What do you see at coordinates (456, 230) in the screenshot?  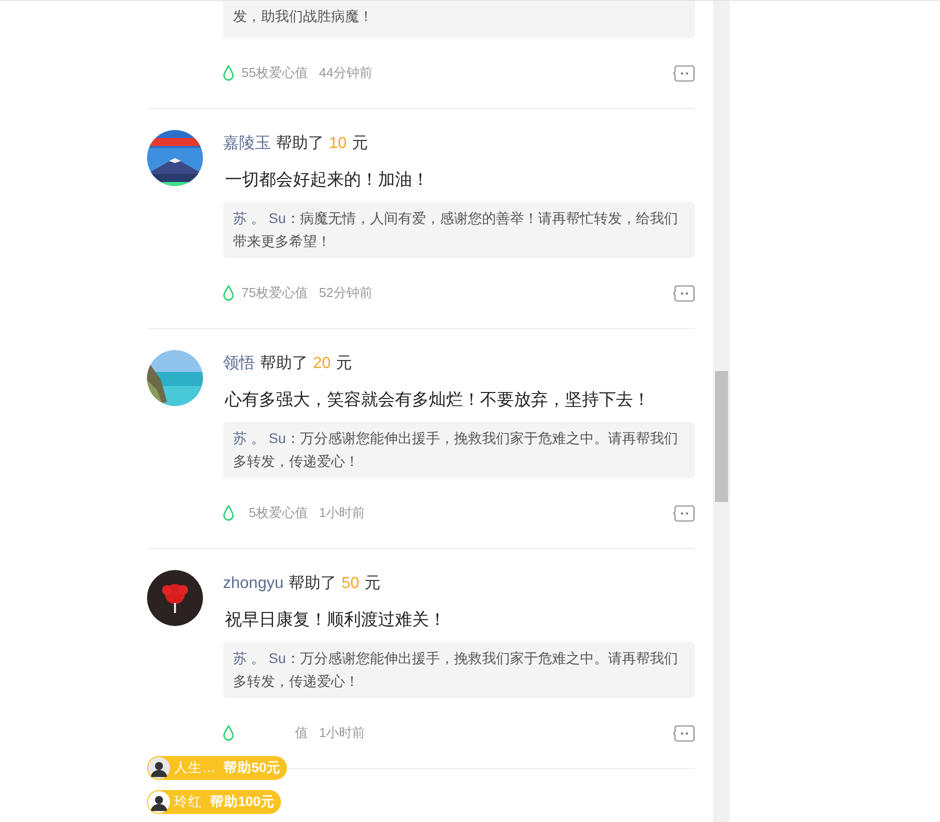 I see `reply-text: 苏 。 Su：病魔无情，人间有爱，感谢您的善举！请再帮忙转发，给我们带来更多希望！` at bounding box center [456, 230].